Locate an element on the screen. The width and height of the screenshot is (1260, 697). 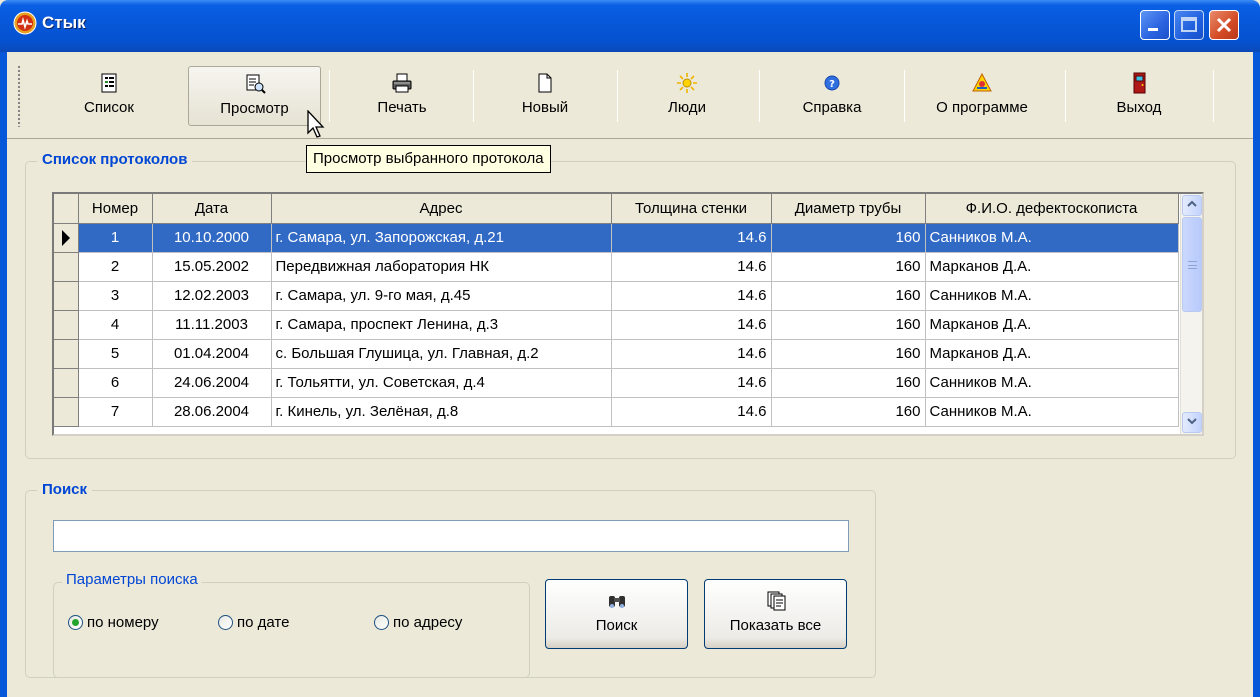
toolbar-view-label: Просмотр is located at coordinates (254, 108).